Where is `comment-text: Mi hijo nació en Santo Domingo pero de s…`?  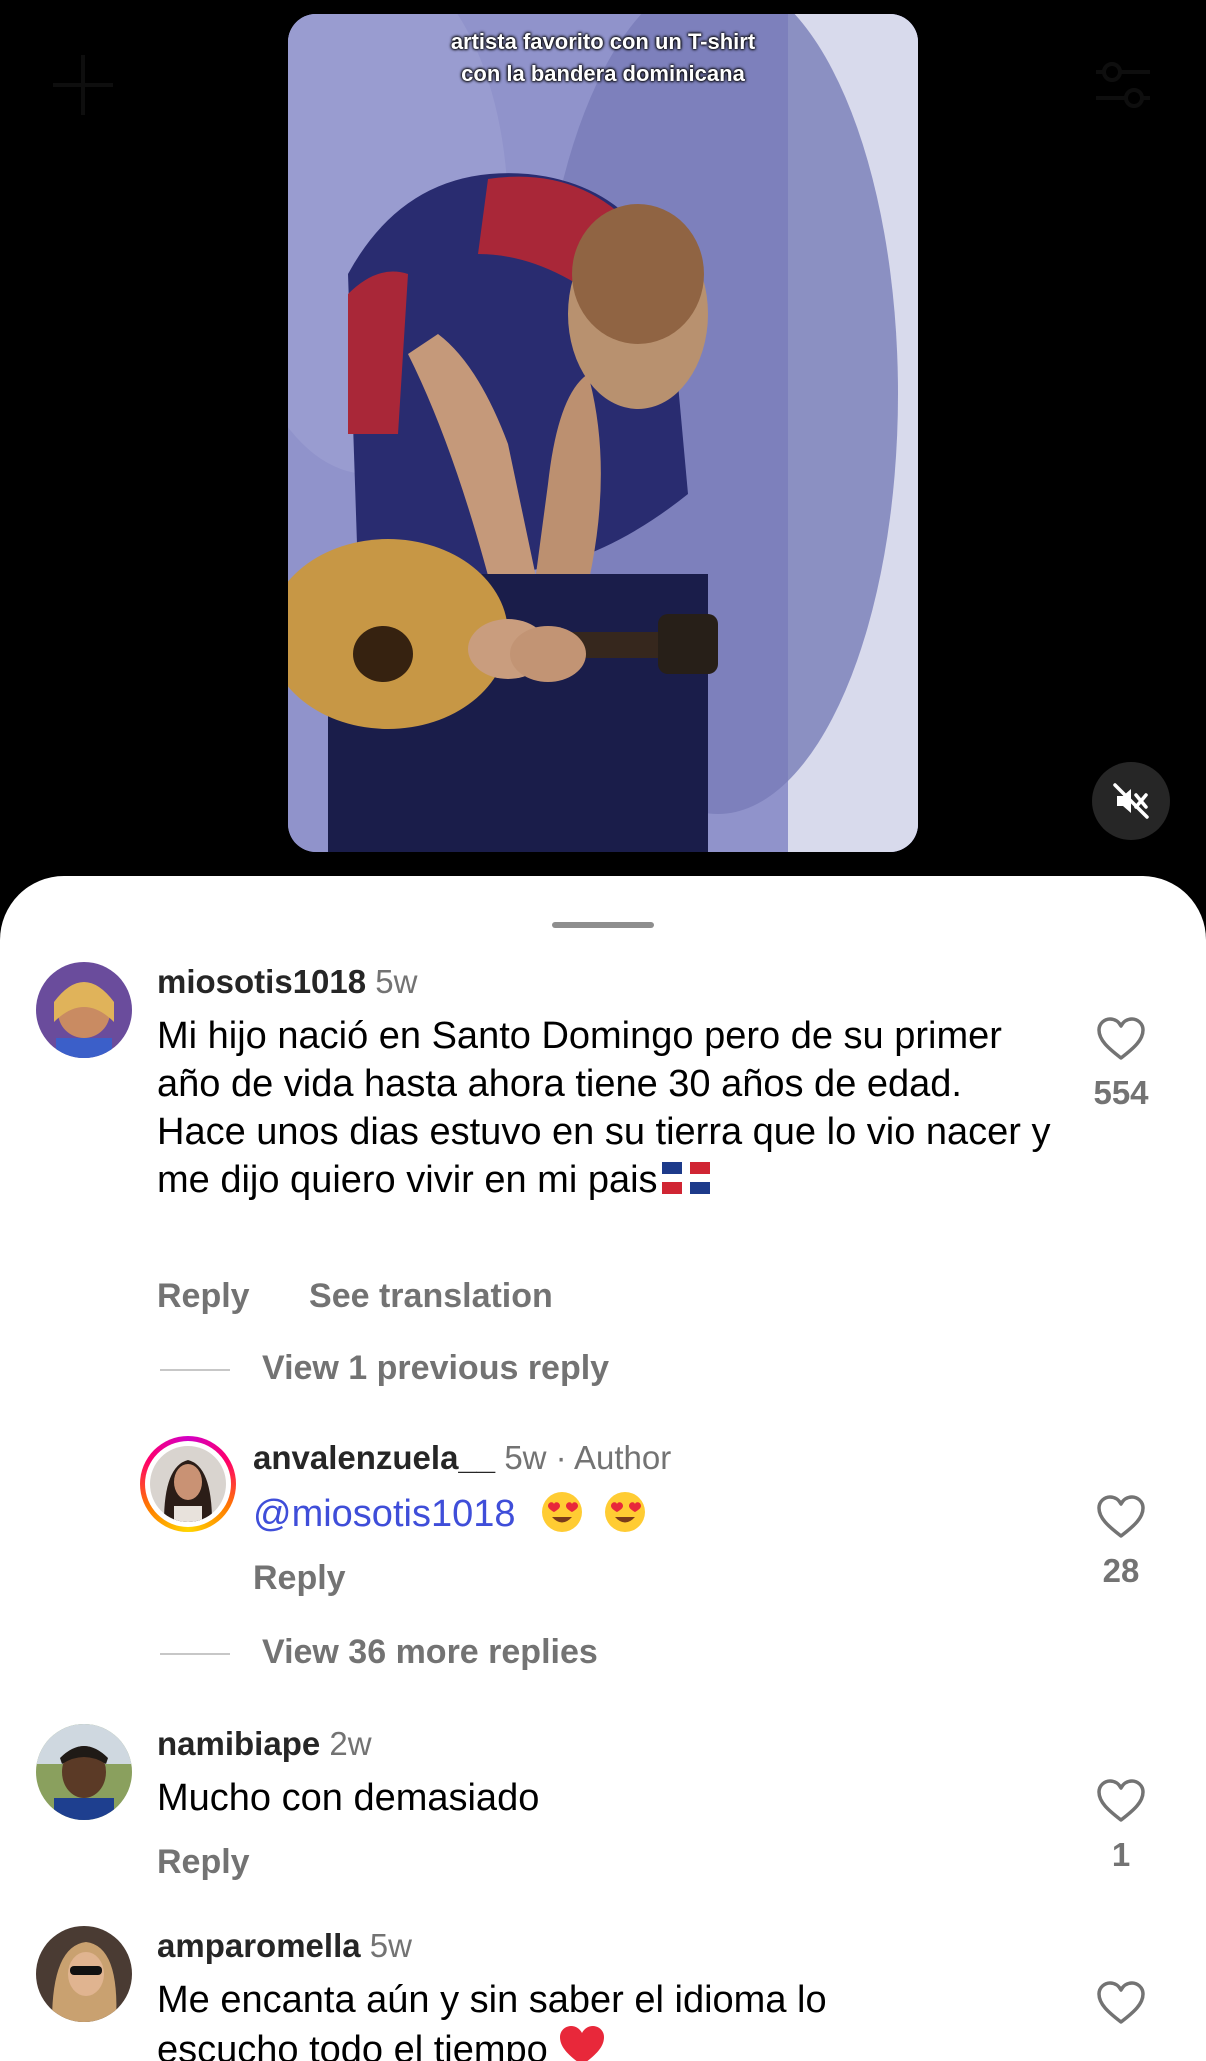 comment-text: Mi hijo nació en Santo Domingo pero de s… is located at coordinates (607, 1108).